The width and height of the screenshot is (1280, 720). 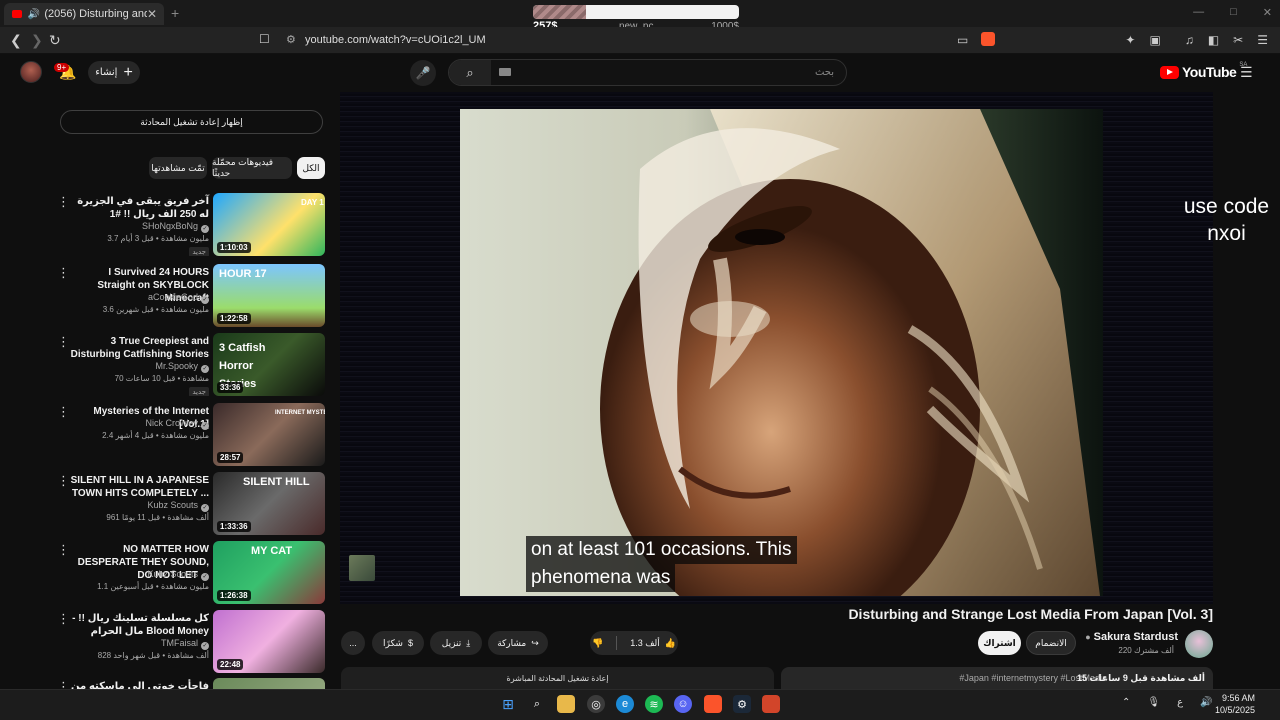 What do you see at coordinates (139, 684) in the screenshot?
I see `video-title: فاجأت خوتي الي ماسكته من سجين !` at bounding box center [139, 684].